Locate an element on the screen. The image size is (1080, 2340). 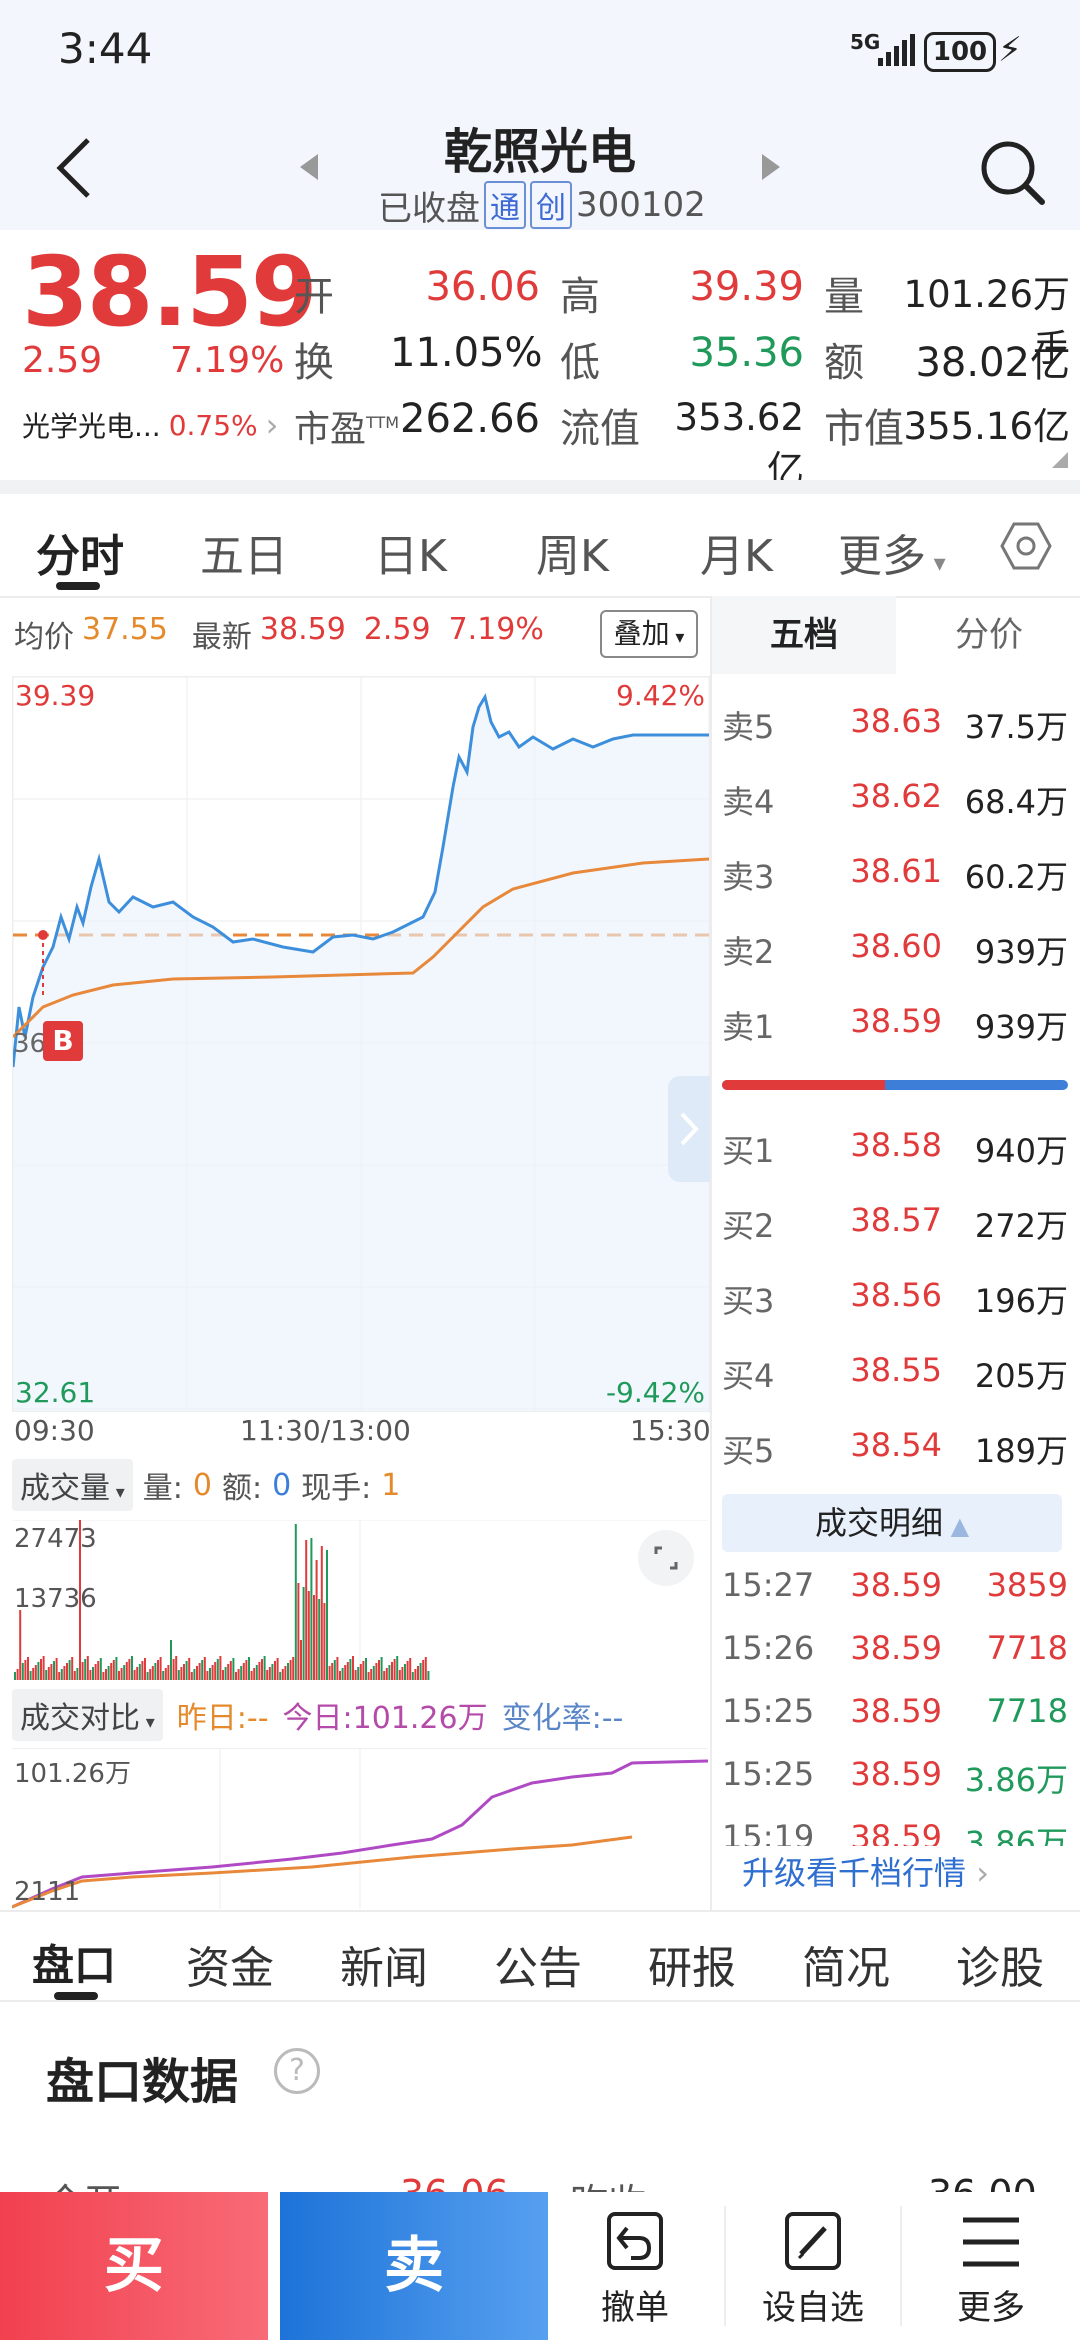
tab-research: 研报 is located at coordinates (692, 1964).